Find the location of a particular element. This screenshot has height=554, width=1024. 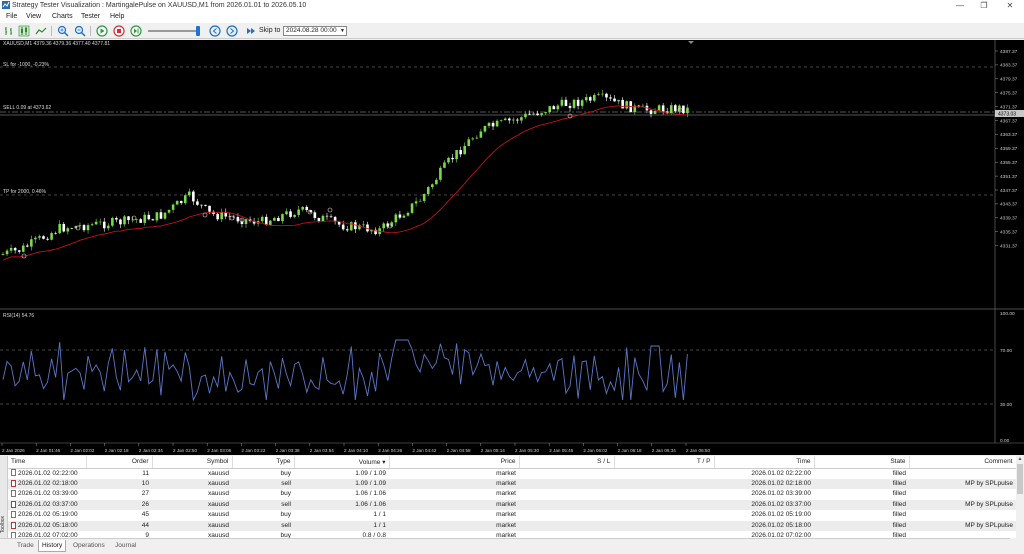

speed-up-icon is located at coordinates (232, 31).